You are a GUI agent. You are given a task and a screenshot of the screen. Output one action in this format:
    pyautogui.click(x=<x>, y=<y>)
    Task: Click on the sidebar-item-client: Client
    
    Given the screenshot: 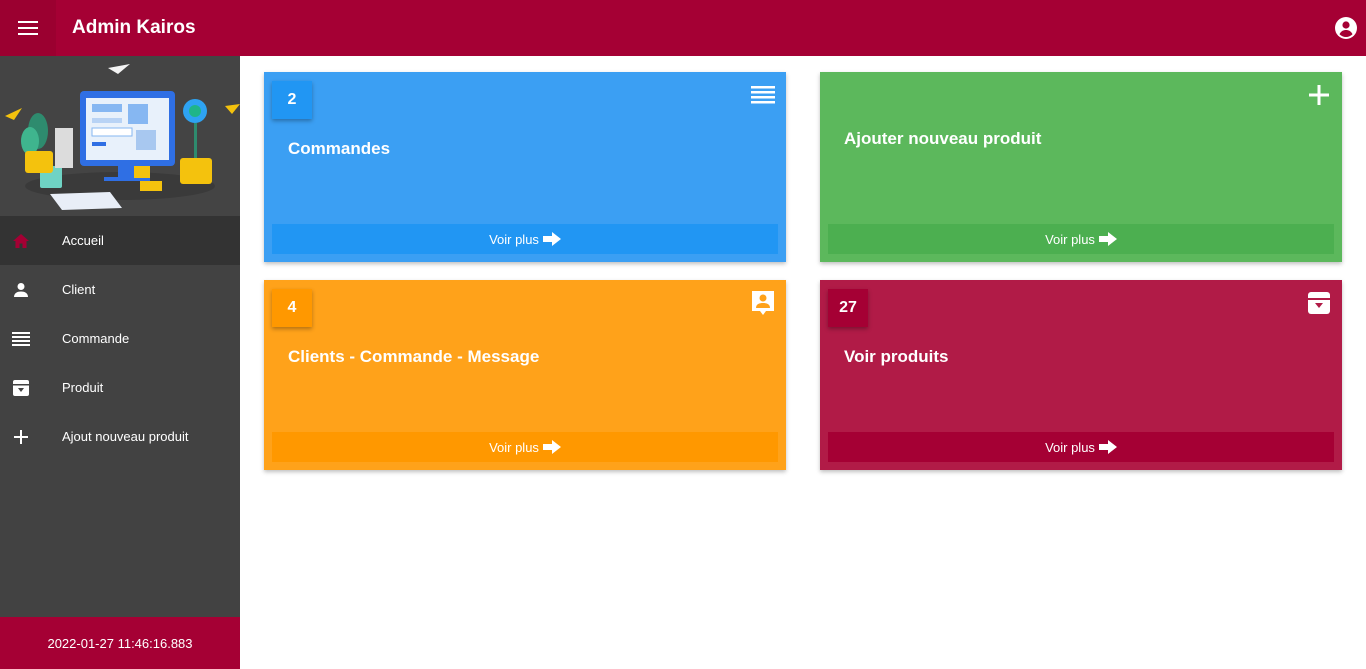 What is the action you would take?
    pyautogui.click(x=120, y=289)
    